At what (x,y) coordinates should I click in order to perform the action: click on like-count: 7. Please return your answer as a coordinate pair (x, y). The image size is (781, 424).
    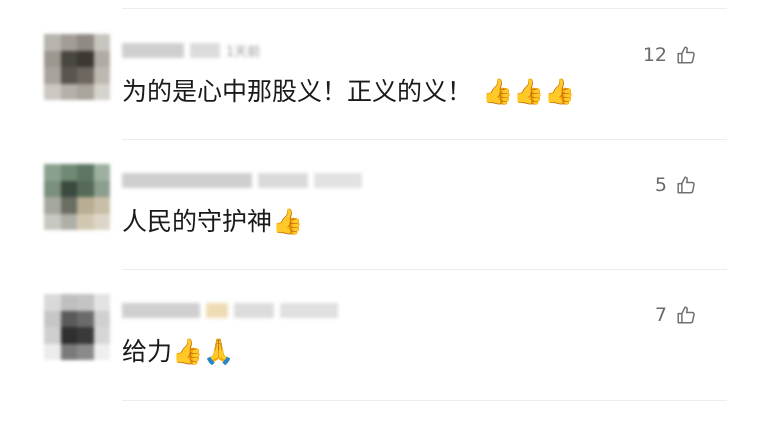
    Looking at the image, I should click on (660, 315).